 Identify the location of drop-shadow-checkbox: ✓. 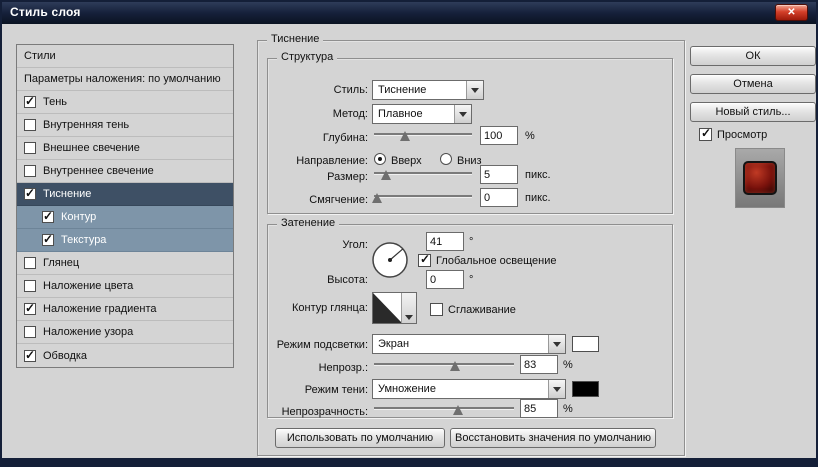
(30, 101).